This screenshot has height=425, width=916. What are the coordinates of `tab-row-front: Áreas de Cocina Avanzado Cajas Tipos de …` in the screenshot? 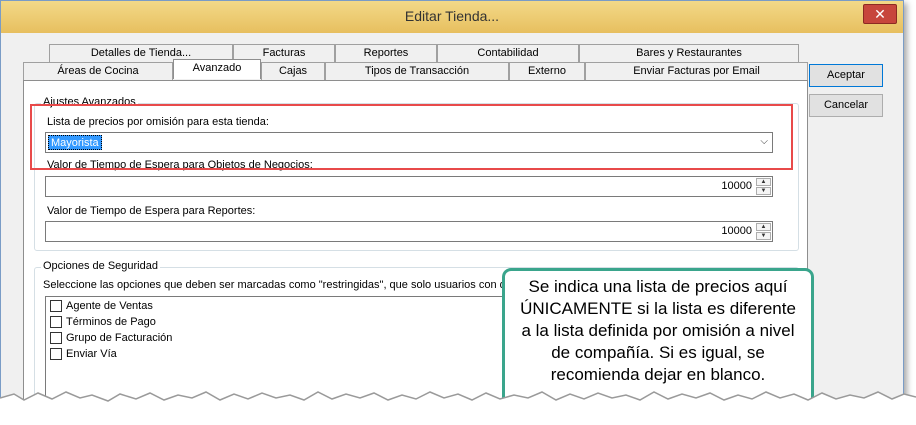 It's located at (415, 69).